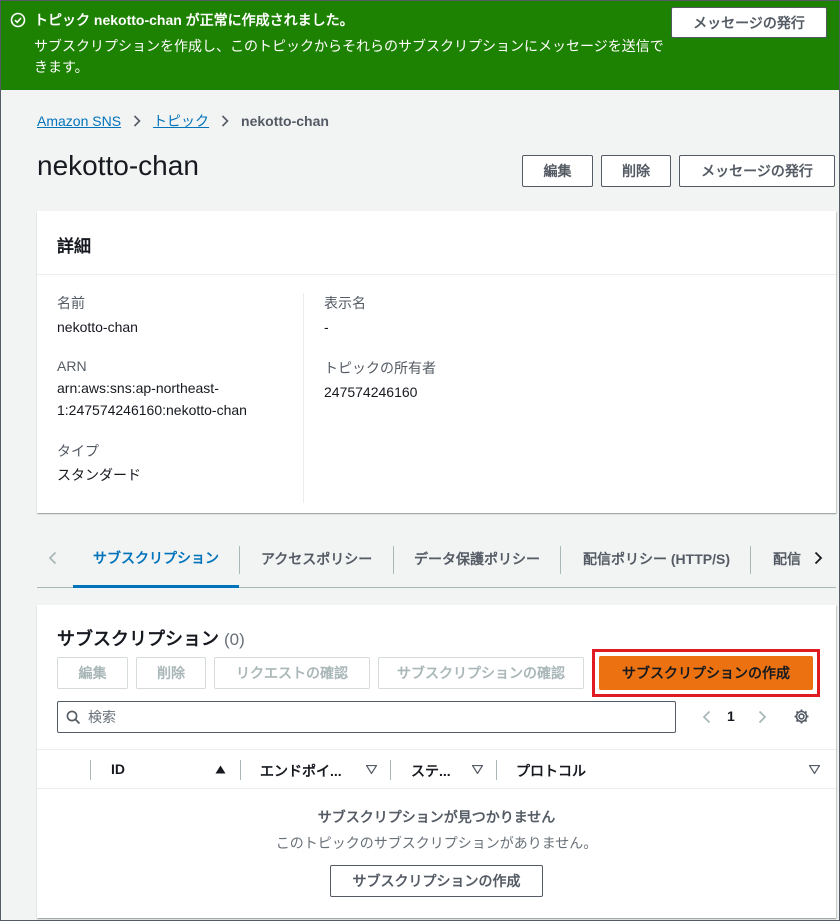  I want to click on breadcrumb-link-topics: トピック, so click(181, 121).